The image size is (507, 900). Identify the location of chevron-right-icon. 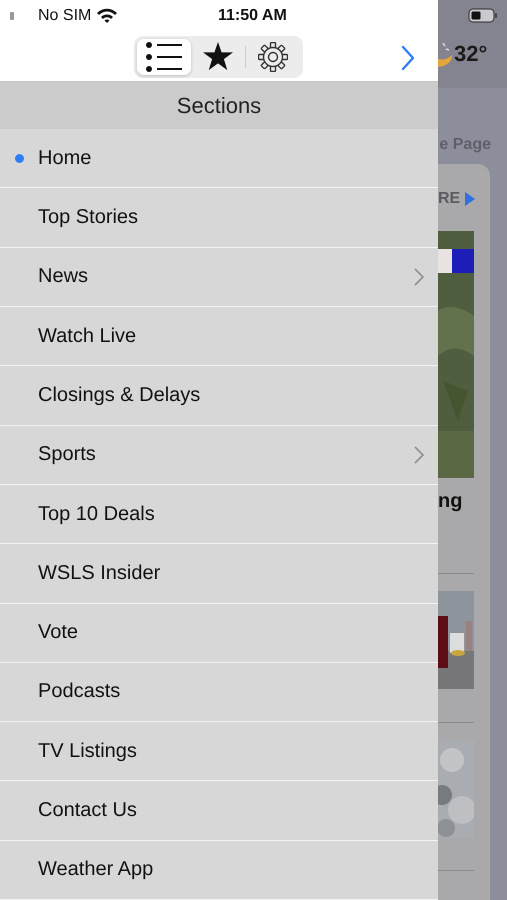
(408, 57).